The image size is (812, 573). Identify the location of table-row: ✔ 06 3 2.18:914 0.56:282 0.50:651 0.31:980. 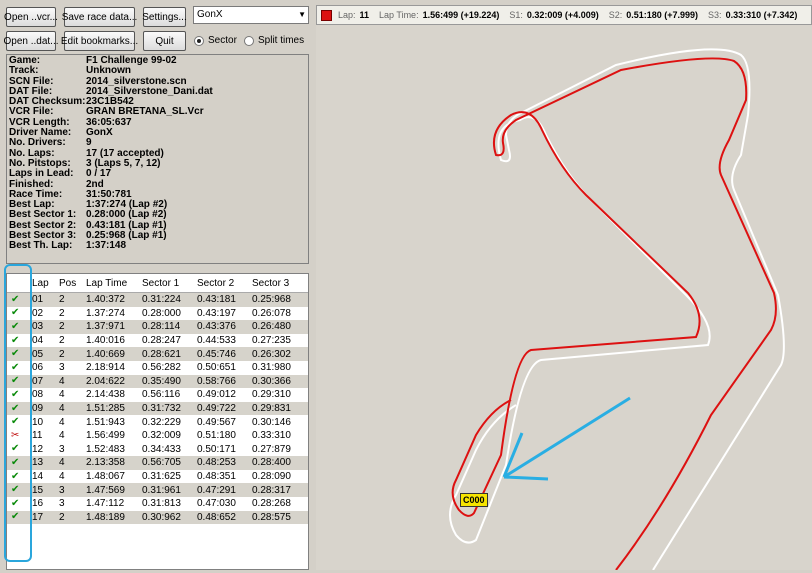
(157, 368).